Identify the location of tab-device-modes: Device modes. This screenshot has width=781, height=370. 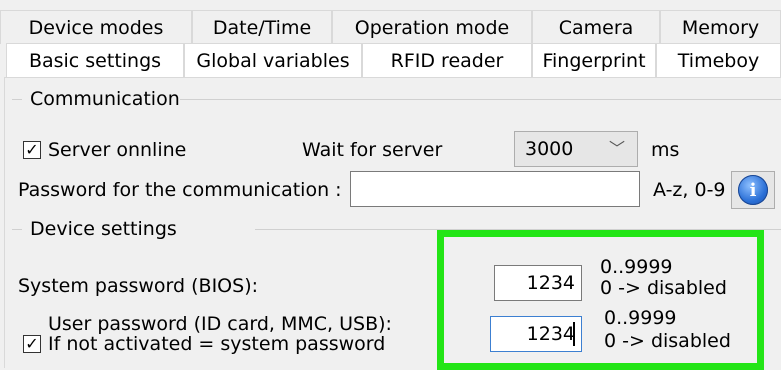
(96, 27).